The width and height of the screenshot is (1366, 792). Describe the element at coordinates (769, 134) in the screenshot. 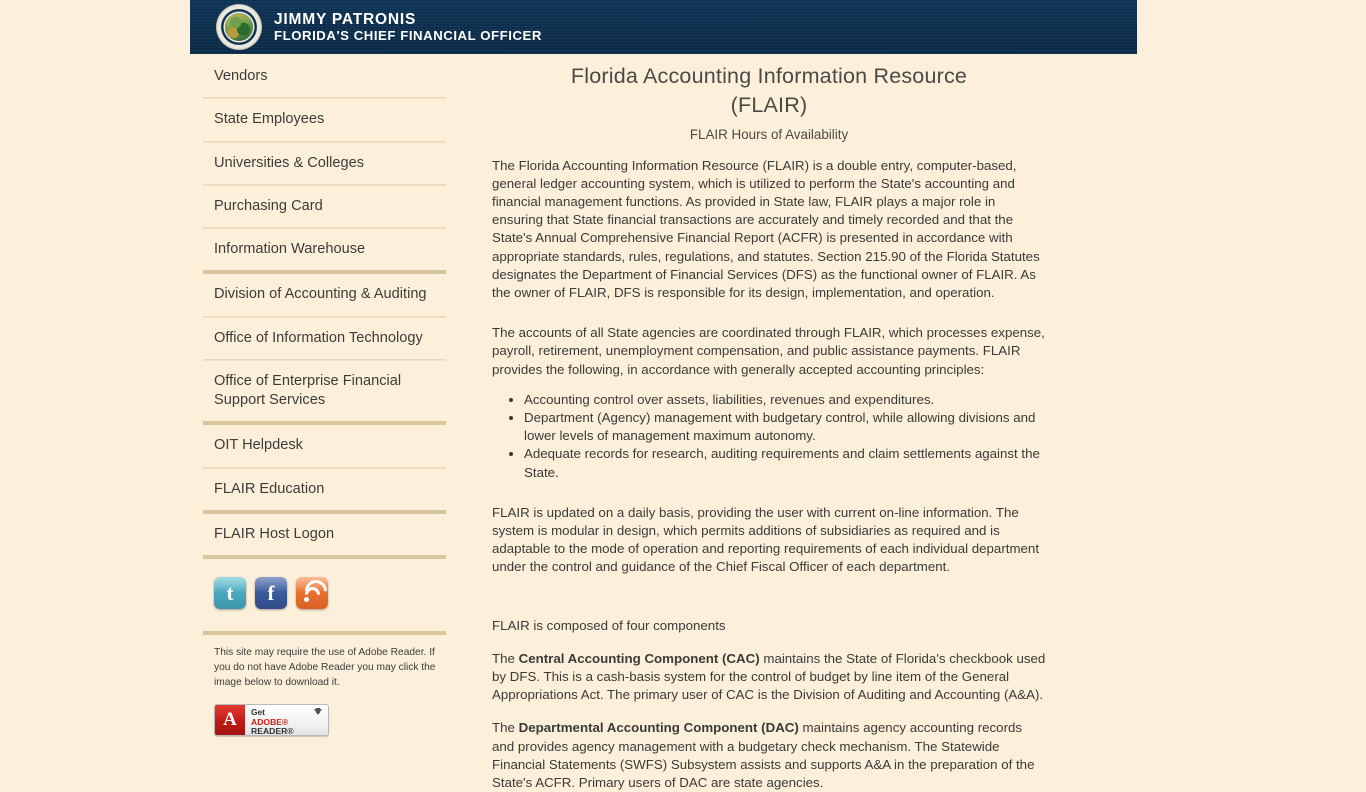

I see `flair-hours-link: FLAIR Hours of Availability` at that location.